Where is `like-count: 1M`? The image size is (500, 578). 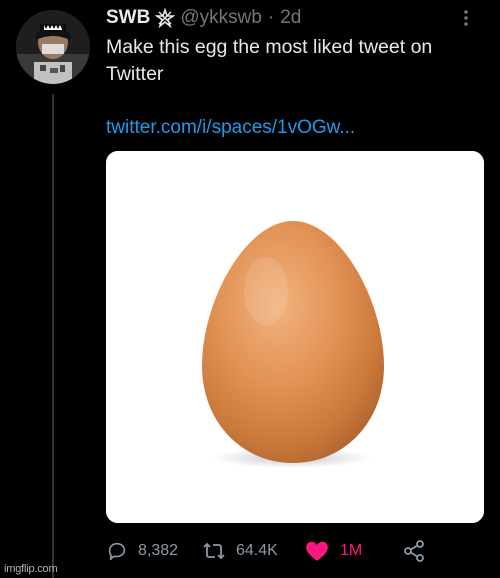
like-count: 1M is located at coordinates (351, 550).